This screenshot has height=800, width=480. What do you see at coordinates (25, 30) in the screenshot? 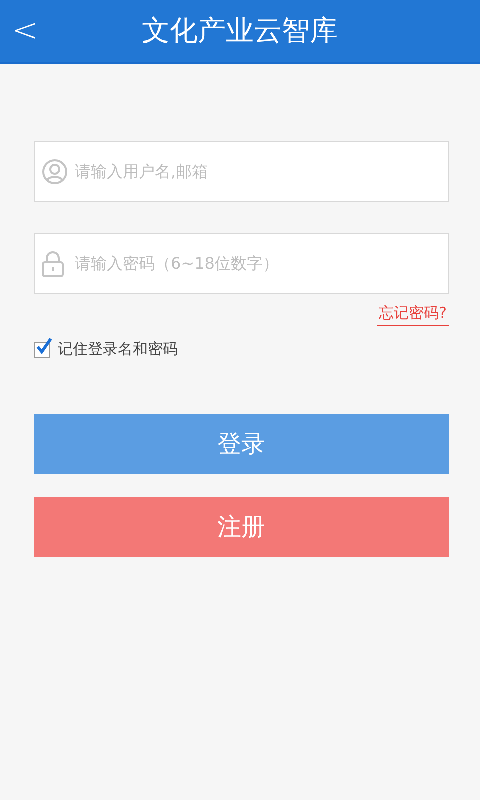
I see `back-button: <` at bounding box center [25, 30].